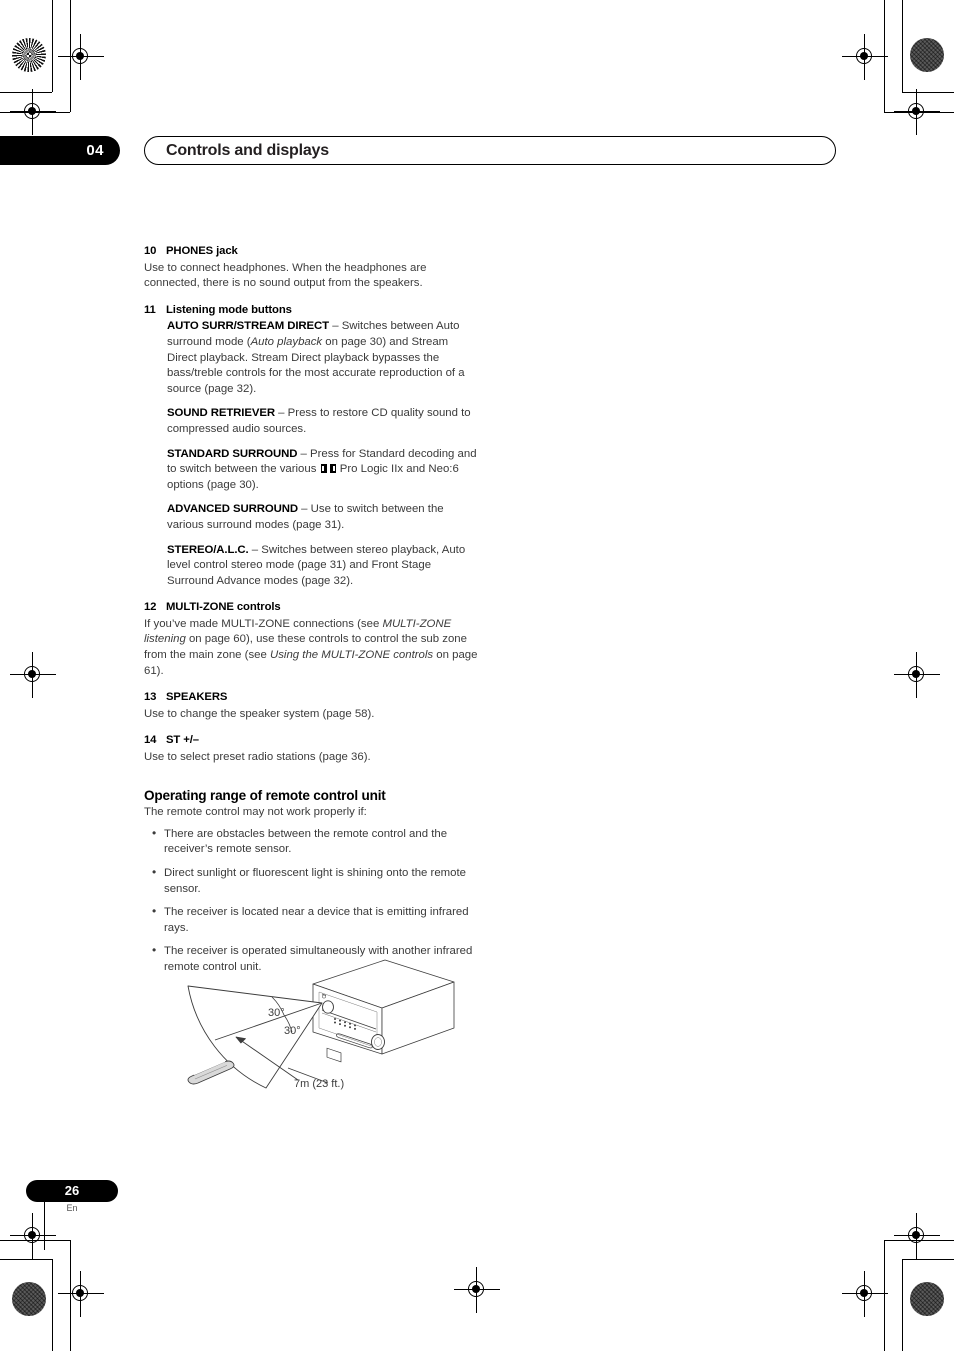  Describe the element at coordinates (221, 413) in the screenshot. I see `mode-label: SOUND RETRIEVER` at that location.